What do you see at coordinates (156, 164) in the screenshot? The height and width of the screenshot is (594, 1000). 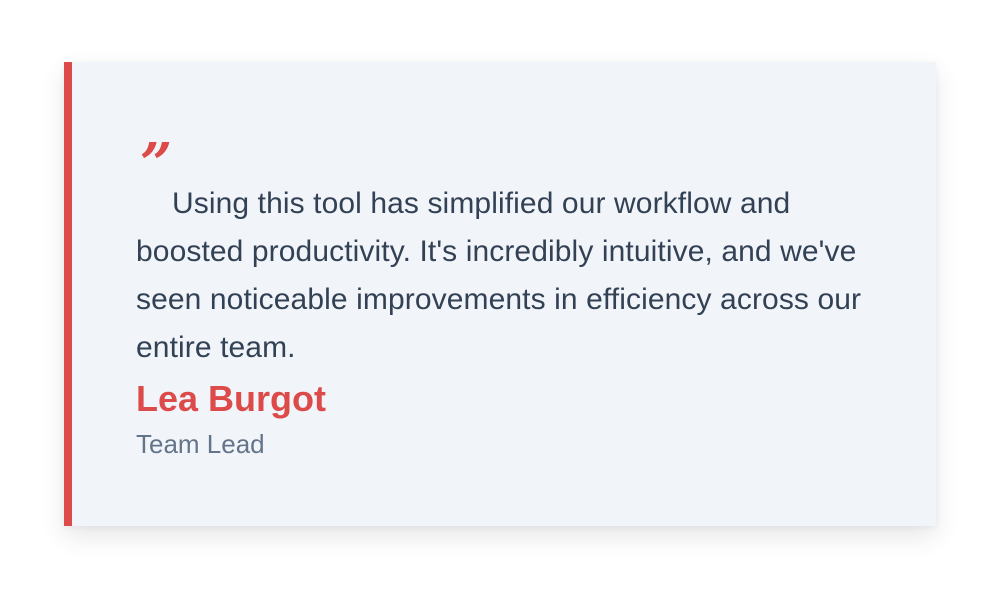 I see `quote-mark-icon: ”` at bounding box center [156, 164].